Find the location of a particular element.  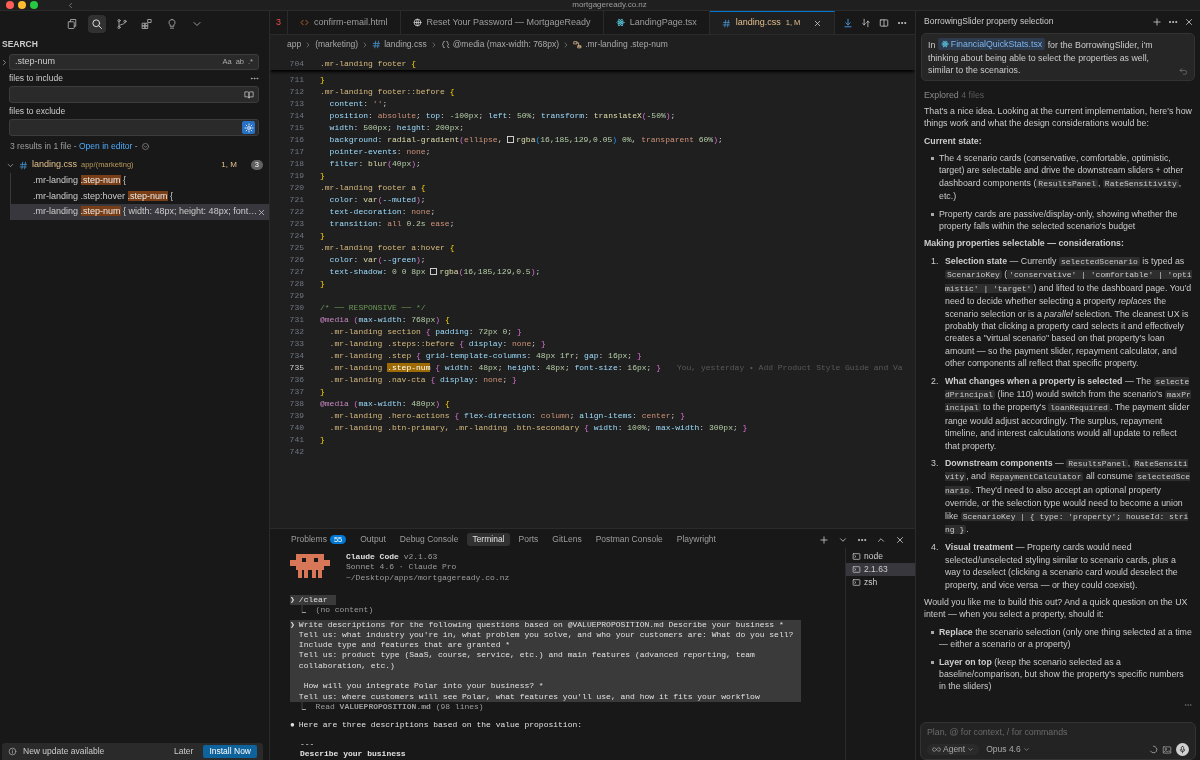

list-item-text: Visual treatment — Property cards would need selected/unselected styling similar to scenario cards, plus a way to deselect (clicking a scenario card would deselect the property, and vice versa — or they could coexist). is located at coordinates (1062, 566).